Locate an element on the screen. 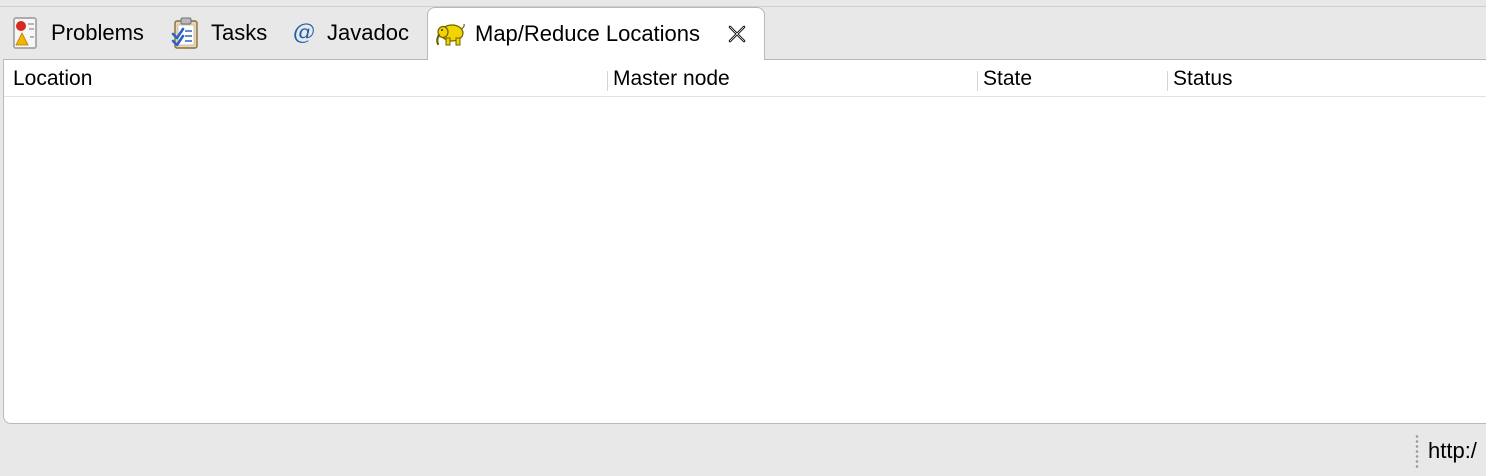 The height and width of the screenshot is (476, 1486). column-header-status: Status is located at coordinates (1200, 79).